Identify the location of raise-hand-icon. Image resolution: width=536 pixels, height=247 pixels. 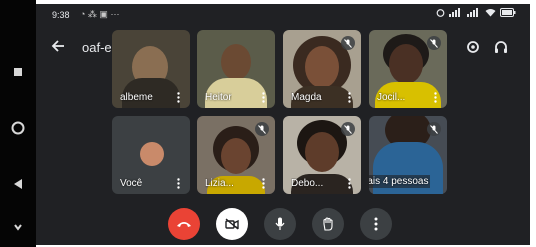
(328, 224).